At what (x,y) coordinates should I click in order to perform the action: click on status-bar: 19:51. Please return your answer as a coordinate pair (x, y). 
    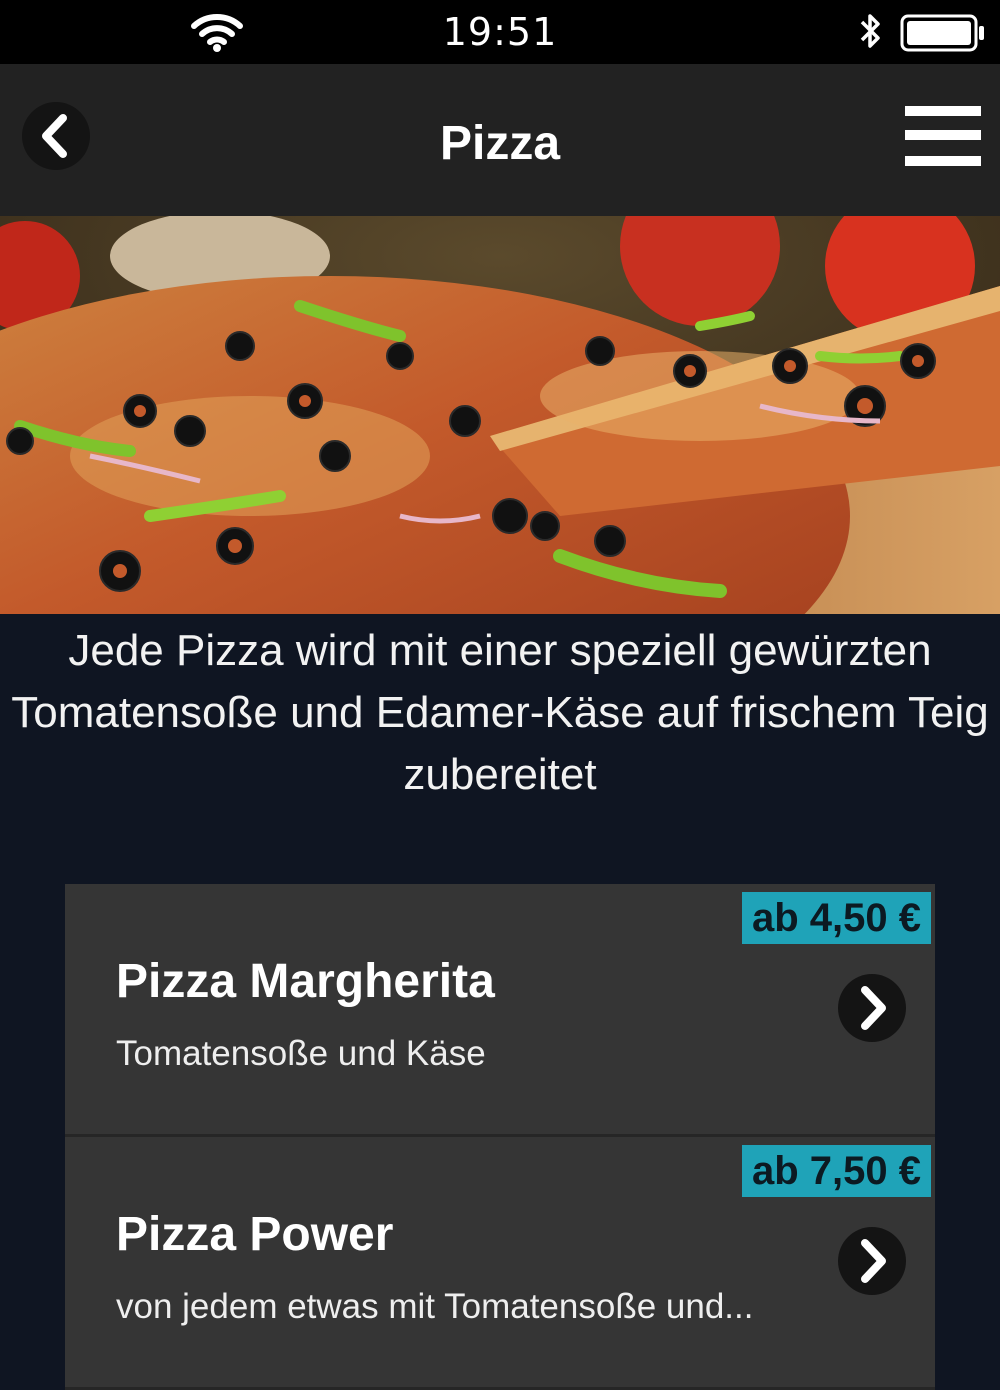
    Looking at the image, I should click on (500, 32).